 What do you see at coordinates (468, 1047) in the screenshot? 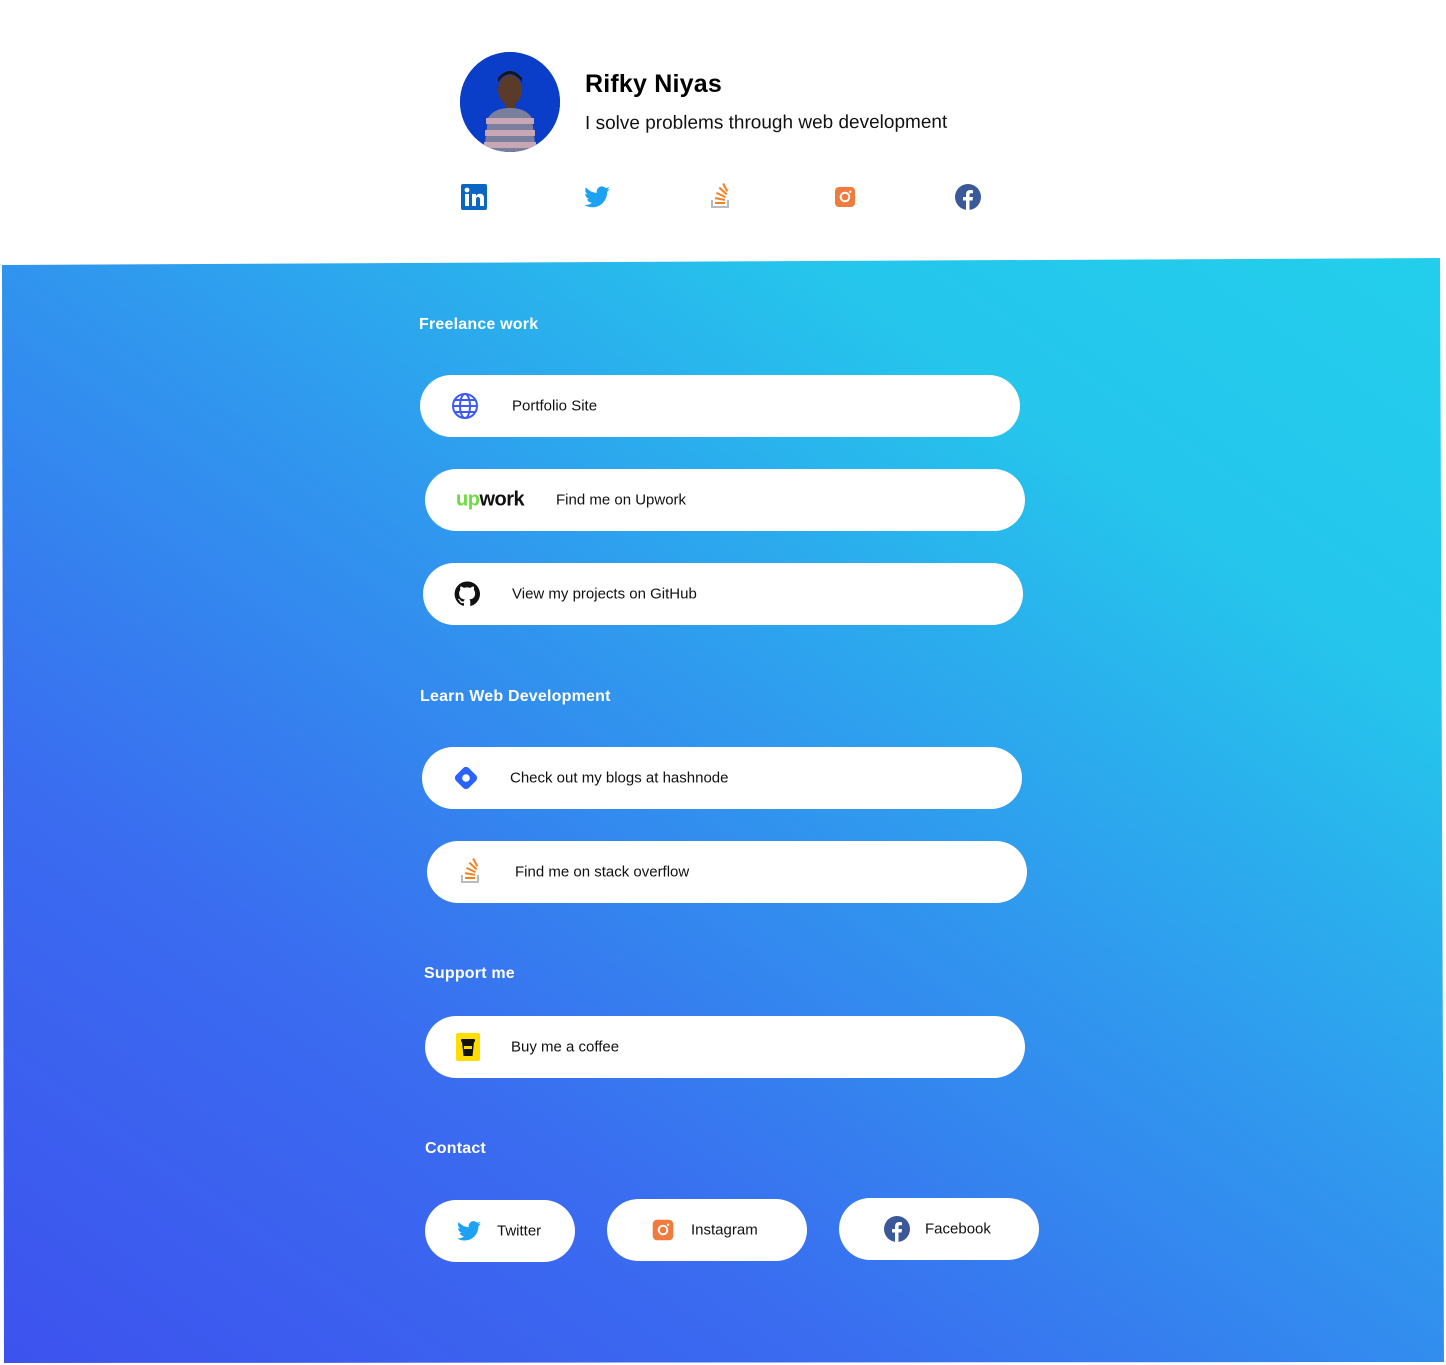
I see `coffee-icon` at bounding box center [468, 1047].